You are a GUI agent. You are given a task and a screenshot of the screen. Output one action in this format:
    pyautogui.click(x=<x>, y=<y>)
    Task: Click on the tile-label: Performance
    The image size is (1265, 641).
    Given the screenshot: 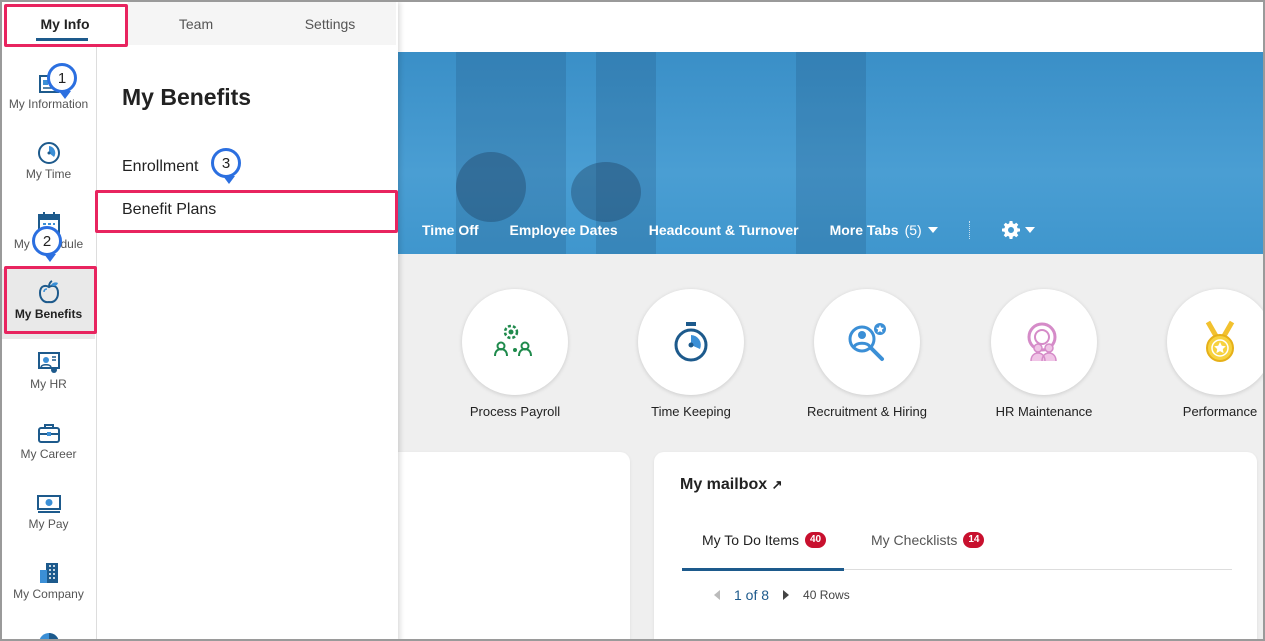 What is the action you would take?
    pyautogui.click(x=1220, y=411)
    